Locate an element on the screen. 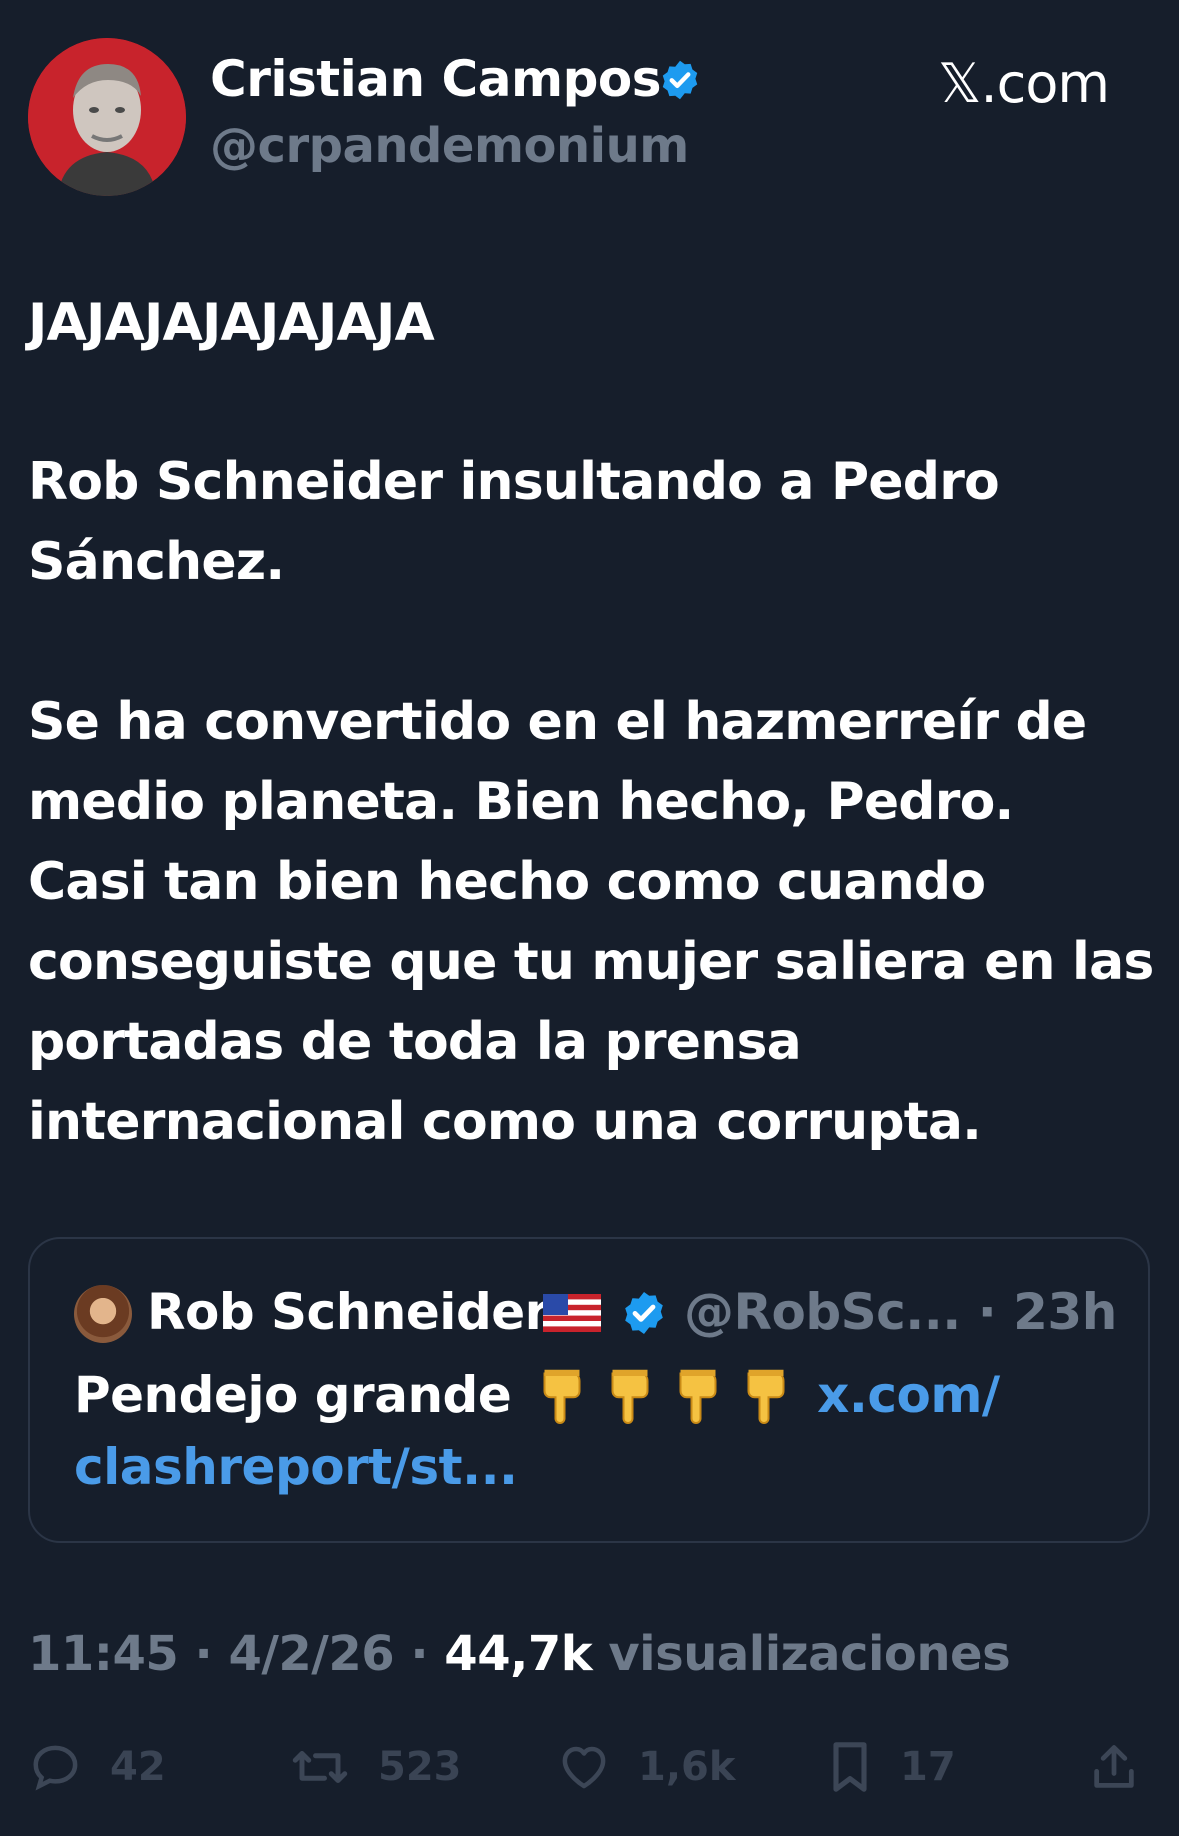  author-handle: @crpandemonium is located at coordinates (449, 146).